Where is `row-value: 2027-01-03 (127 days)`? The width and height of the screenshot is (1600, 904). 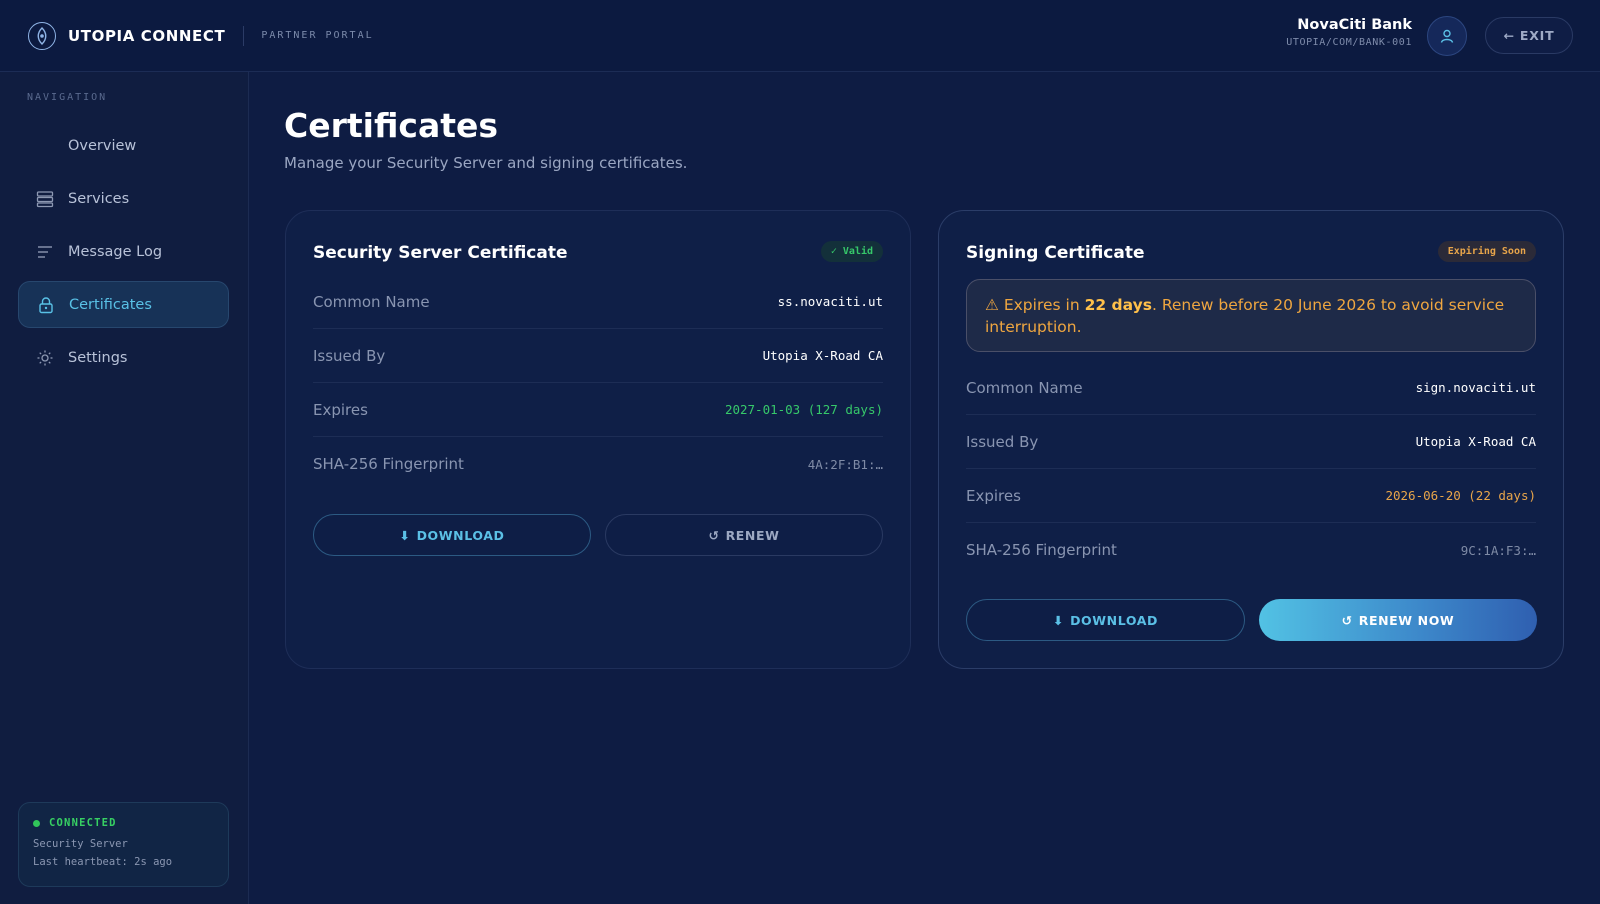 row-value: 2027-01-03 (127 days) is located at coordinates (803, 409).